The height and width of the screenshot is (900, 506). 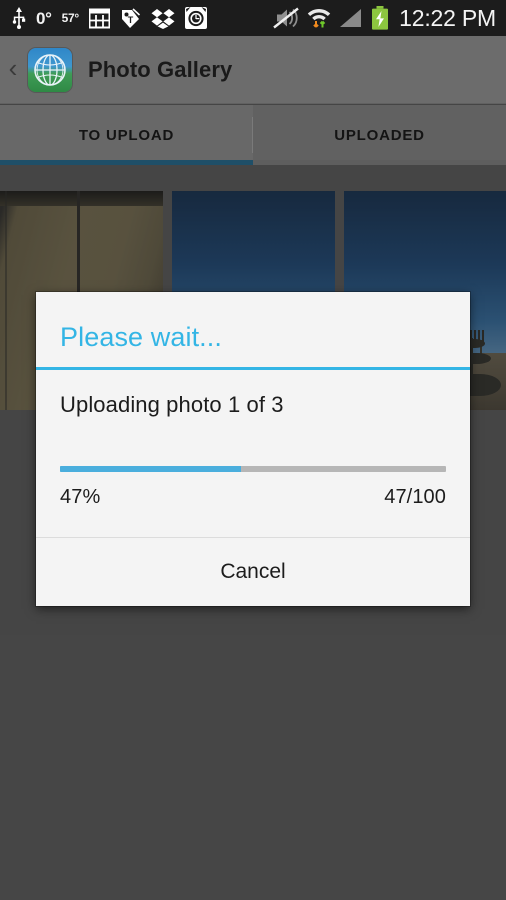 I want to click on tab-selected-indicator, so click(x=126, y=162).